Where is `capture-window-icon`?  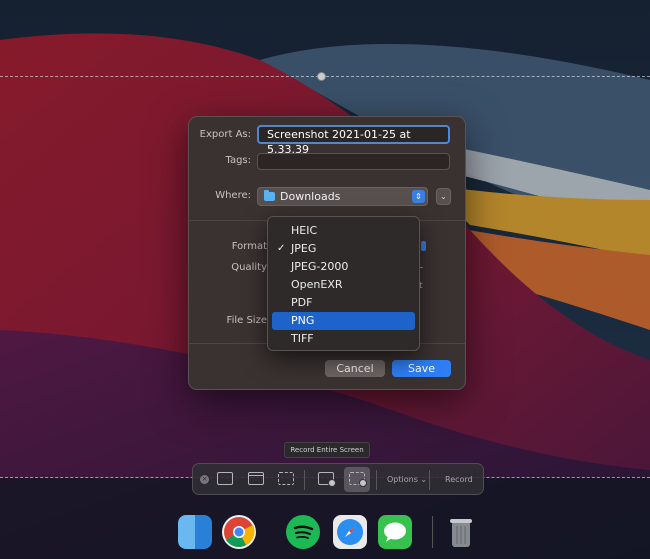
capture-window-icon is located at coordinates (256, 478).